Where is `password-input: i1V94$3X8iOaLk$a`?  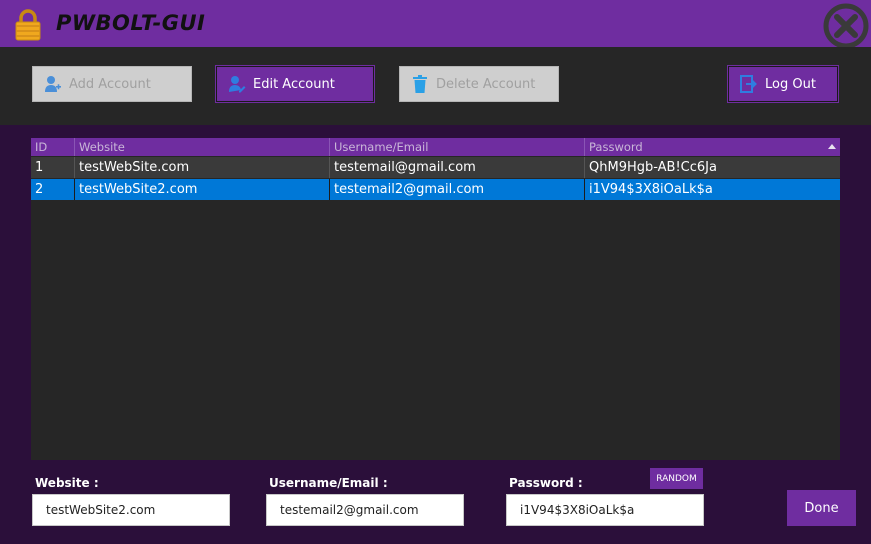 password-input: i1V94$3X8iOaLk$a is located at coordinates (605, 510).